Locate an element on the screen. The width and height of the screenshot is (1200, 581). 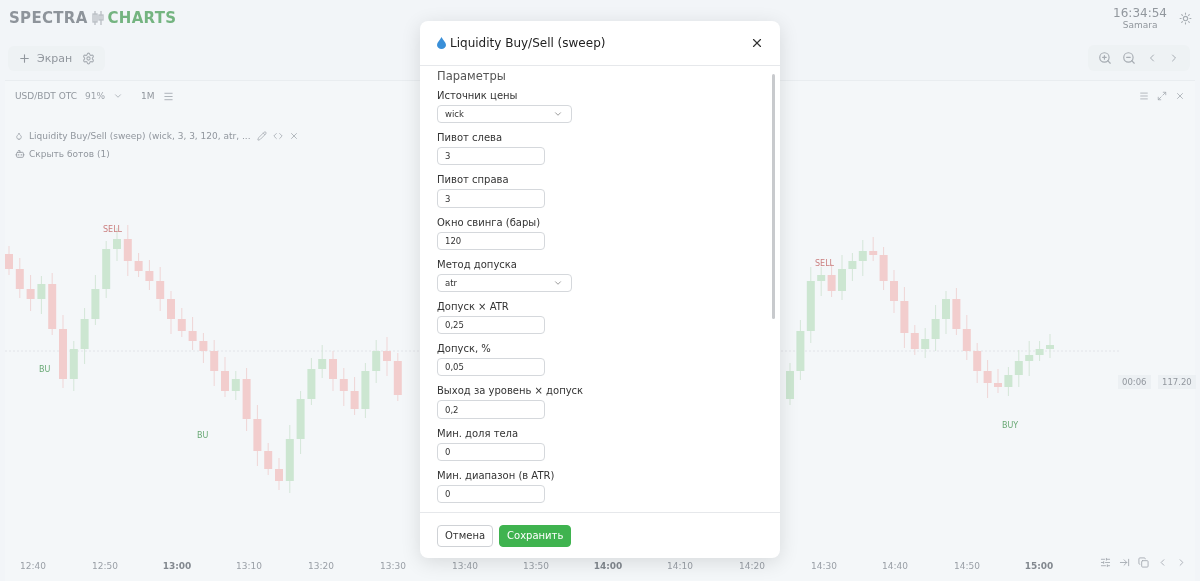
field-label: Допуск, % is located at coordinates (464, 349).